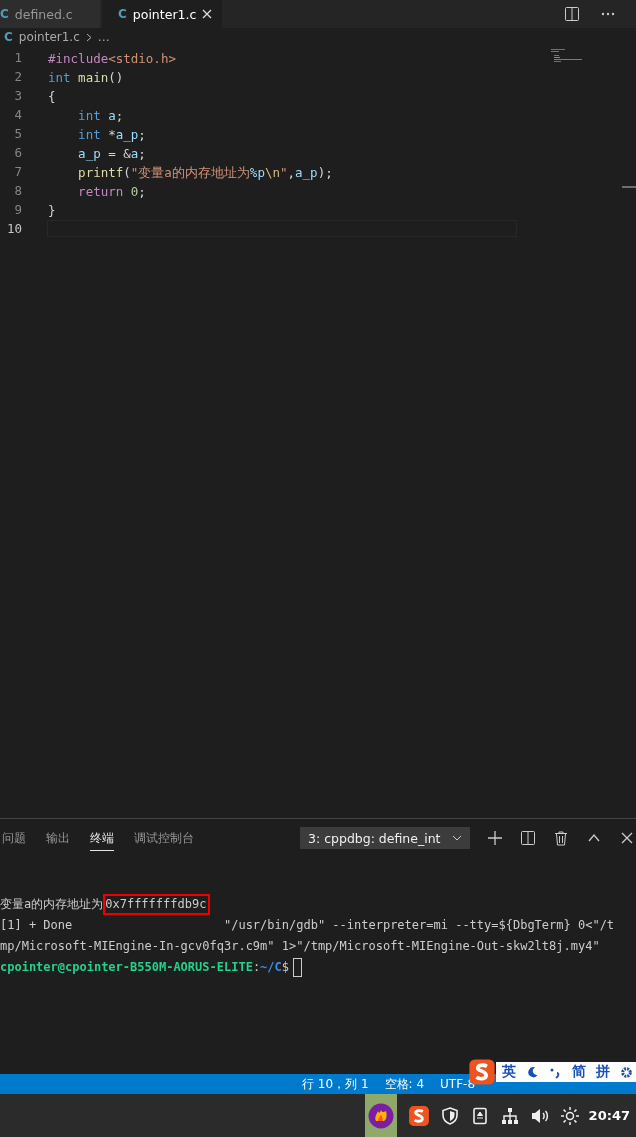 The image size is (636, 1137). Describe the element at coordinates (164, 838) in the screenshot. I see `panel-tab: 调试控制台` at that location.